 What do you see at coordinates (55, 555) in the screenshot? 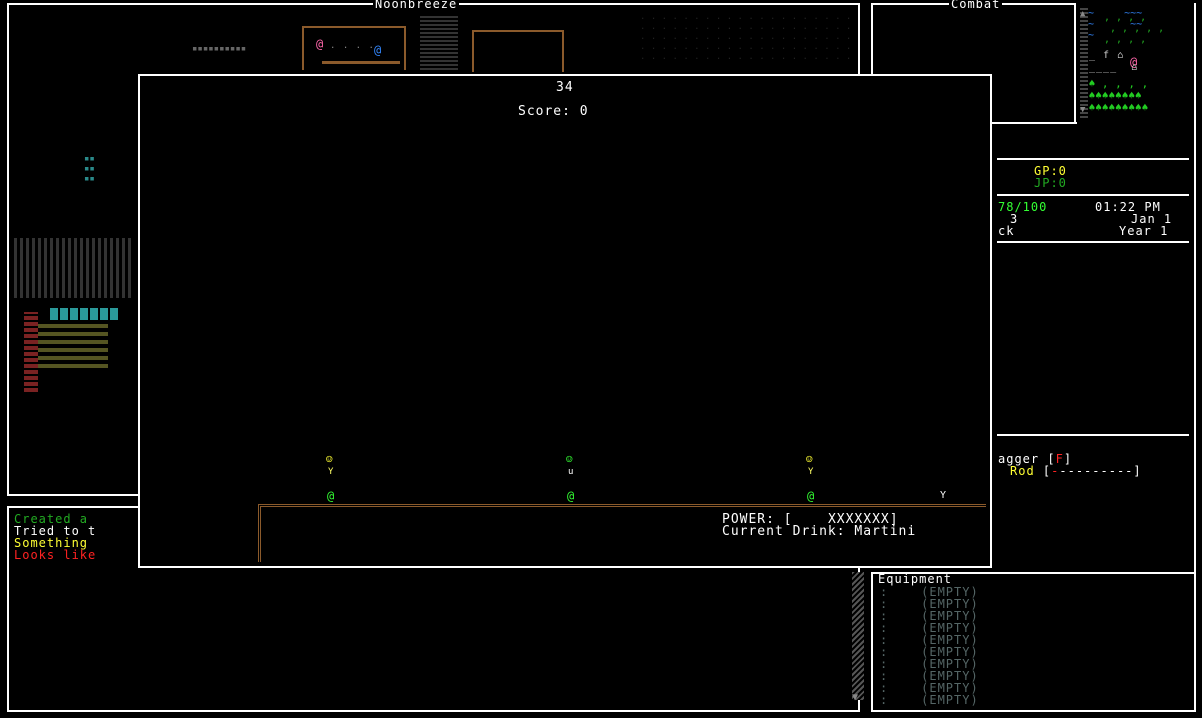
I see `message-line-4: Looks like` at bounding box center [55, 555].